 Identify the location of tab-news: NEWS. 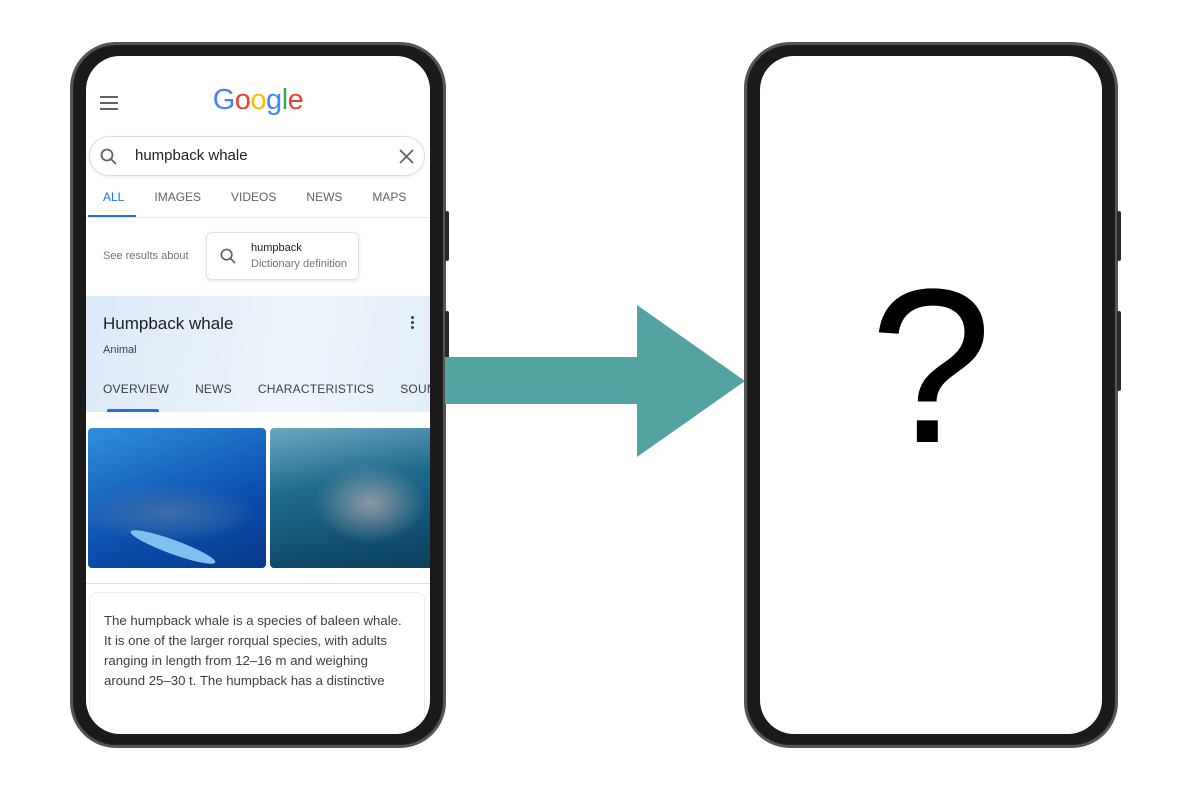
(315, 203).